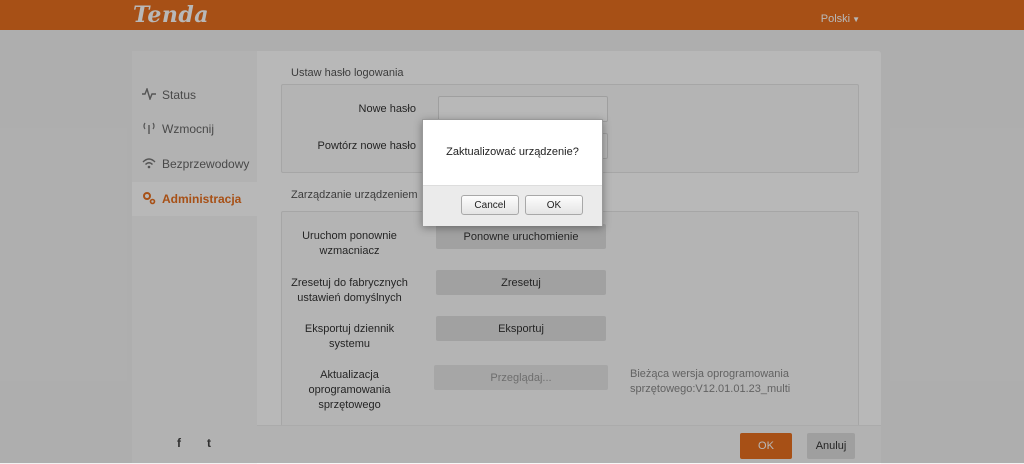 The image size is (1024, 464). What do you see at coordinates (512, 172) in the screenshot?
I see `confirm-dialog: Zaktualizować urządzenie? Cancel OK` at bounding box center [512, 172].